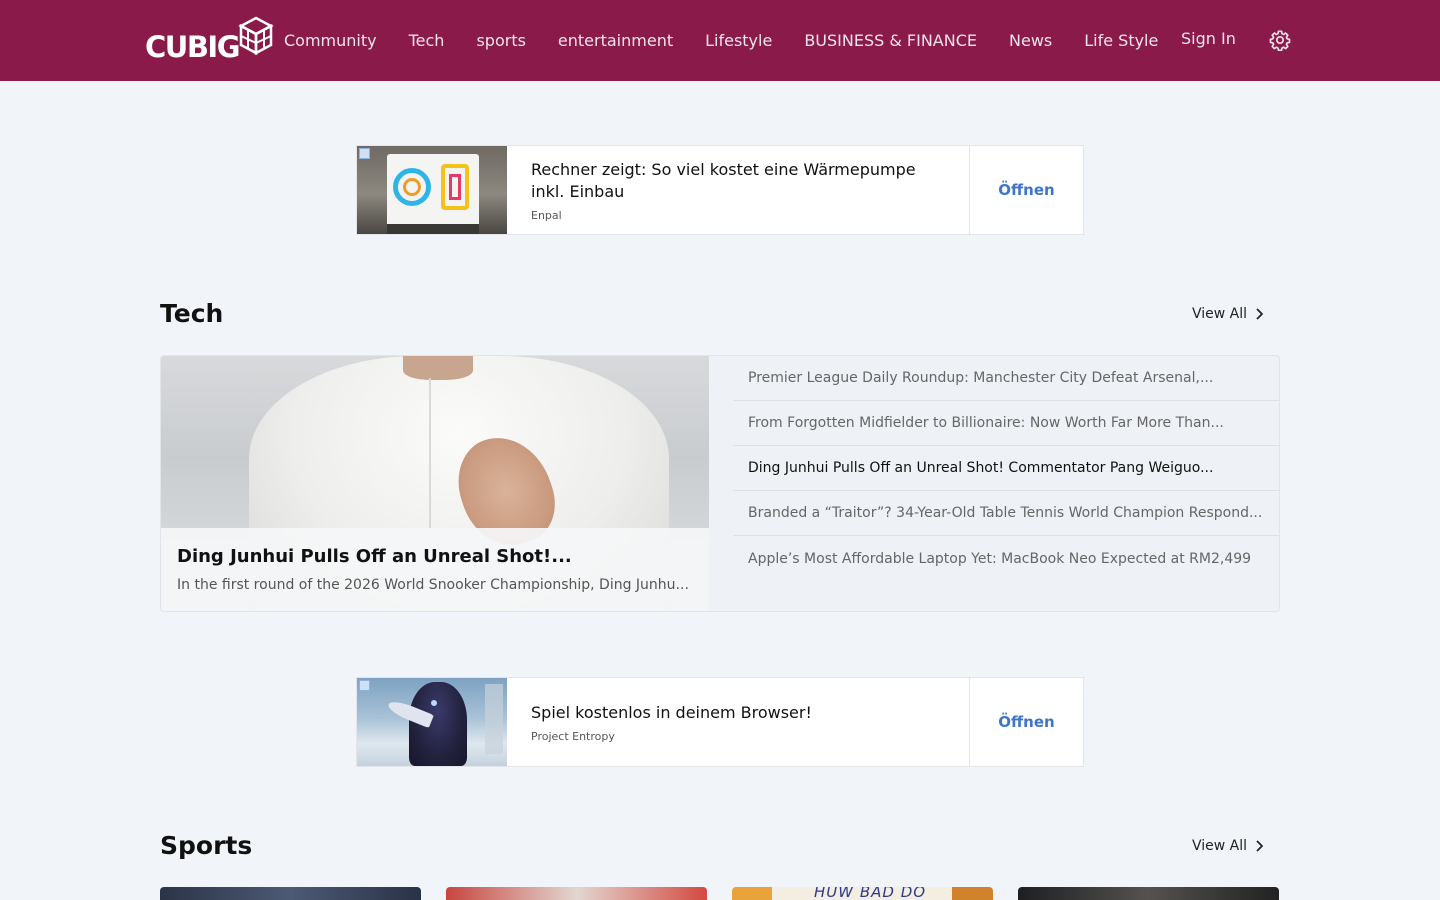 The image size is (1440, 900). What do you see at coordinates (330, 40) in the screenshot?
I see `nav-community: Community` at bounding box center [330, 40].